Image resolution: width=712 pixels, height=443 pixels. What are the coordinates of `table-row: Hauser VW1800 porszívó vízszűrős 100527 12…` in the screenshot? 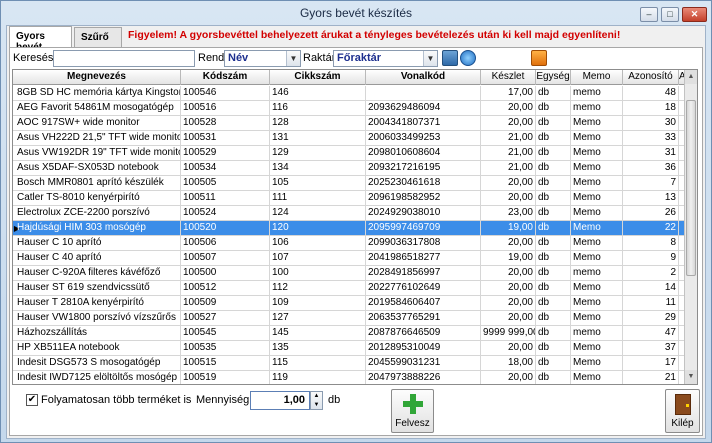 It's located at (349, 318).